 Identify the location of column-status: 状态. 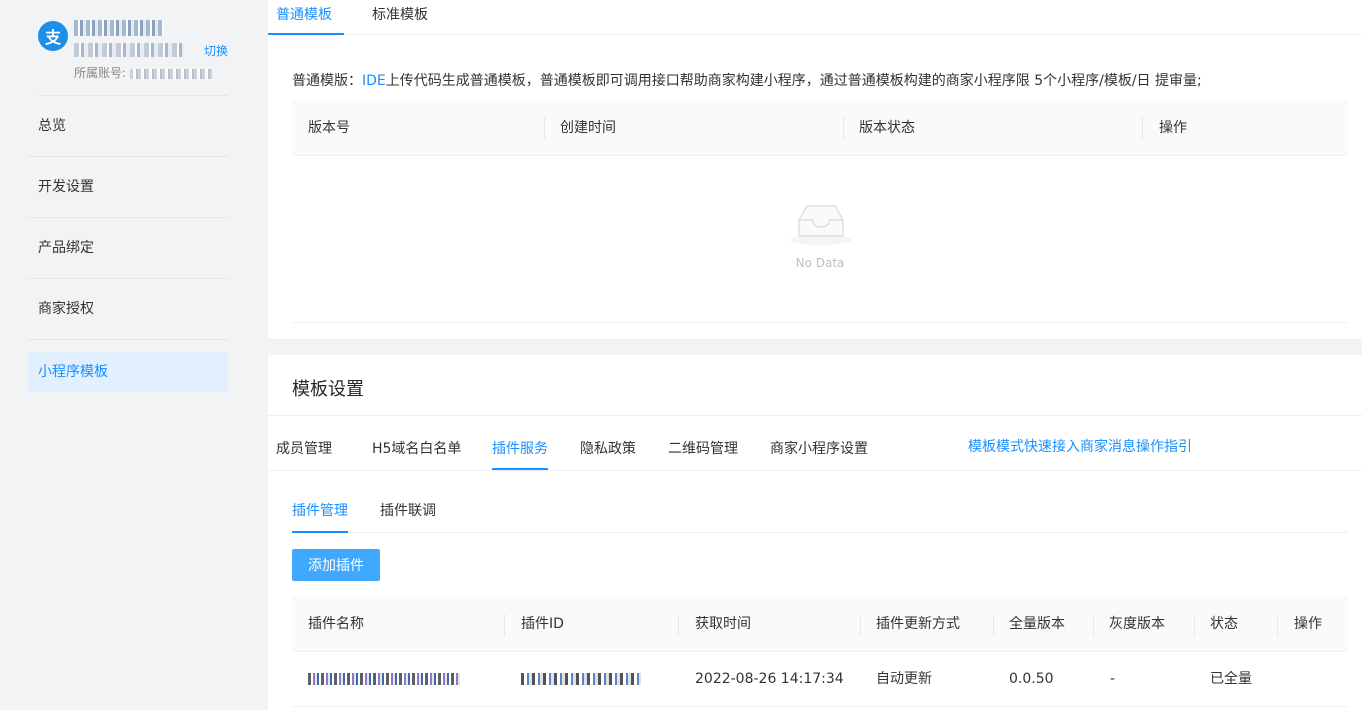
(1224, 624).